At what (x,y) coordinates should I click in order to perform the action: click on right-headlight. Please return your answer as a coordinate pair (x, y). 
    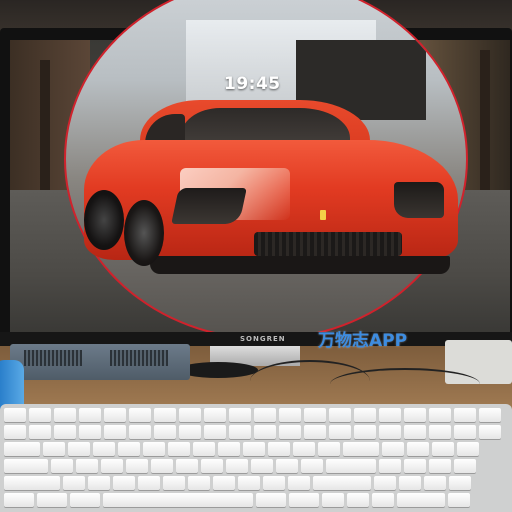
    Looking at the image, I should click on (419, 200).